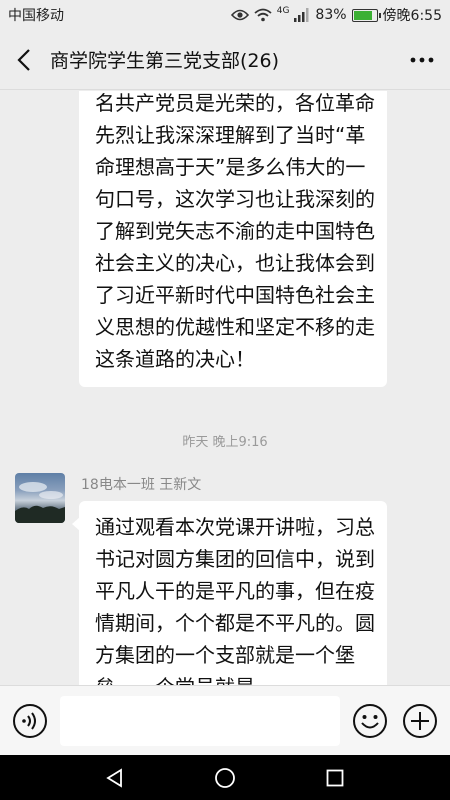  Describe the element at coordinates (283, 10) in the screenshot. I see `network-type: 4G` at that location.